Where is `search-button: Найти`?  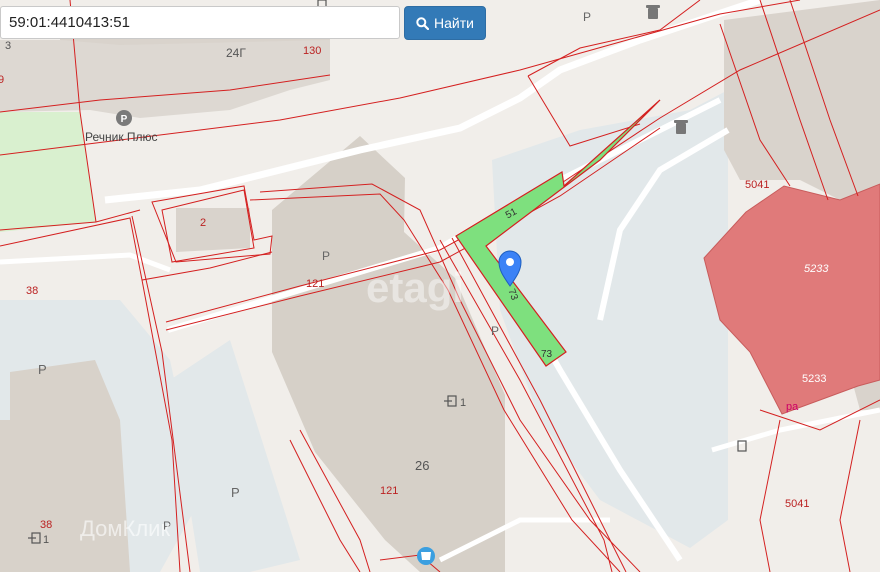
search-button: Найти is located at coordinates (445, 23).